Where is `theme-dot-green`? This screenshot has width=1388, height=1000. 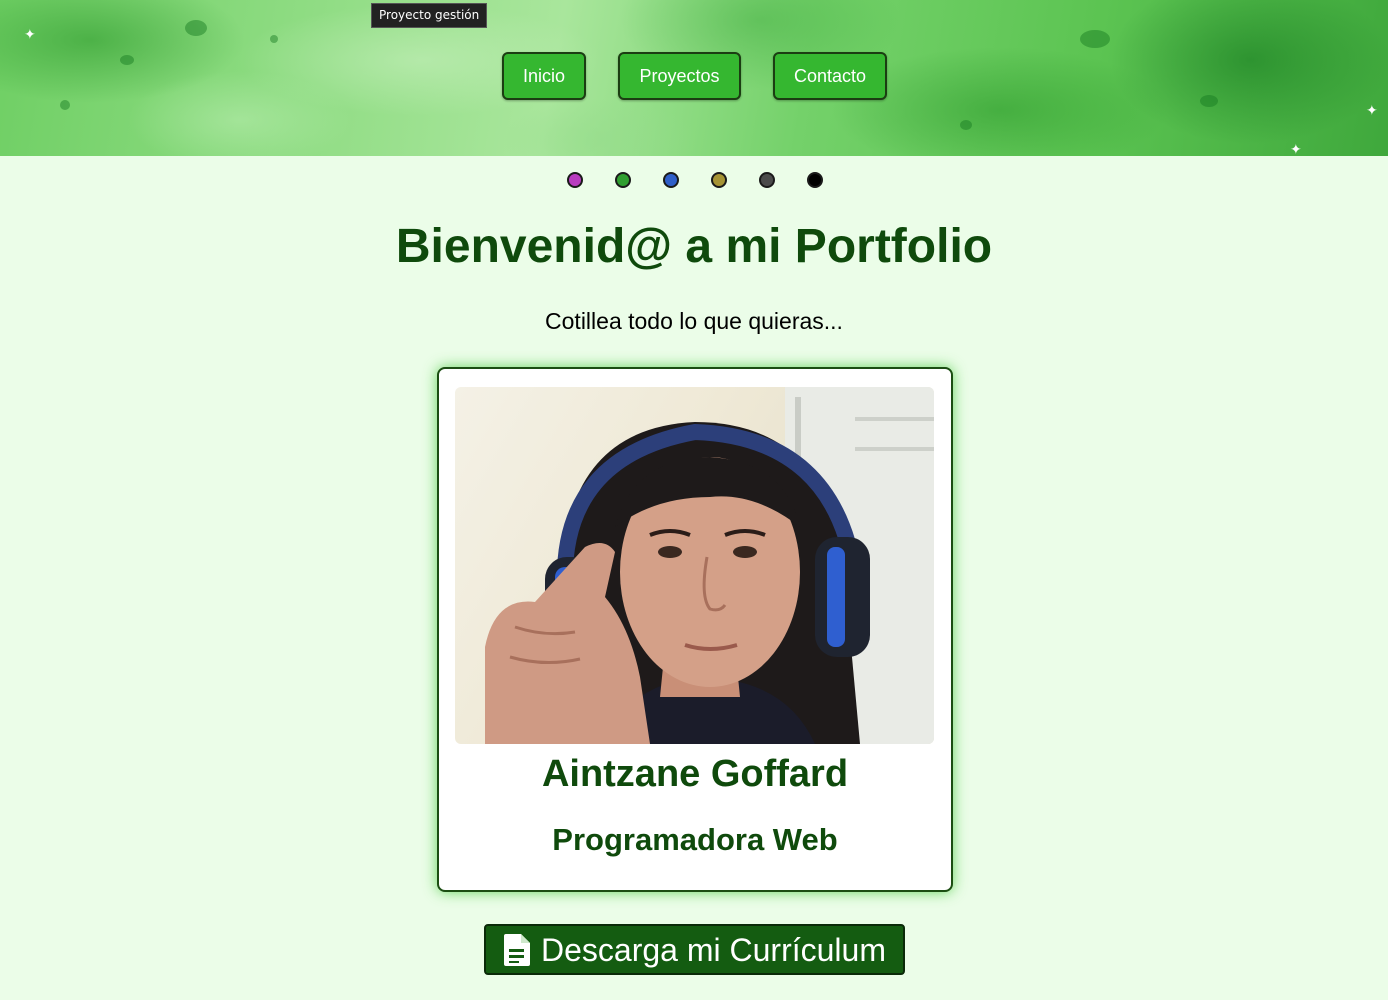 theme-dot-green is located at coordinates (623, 180).